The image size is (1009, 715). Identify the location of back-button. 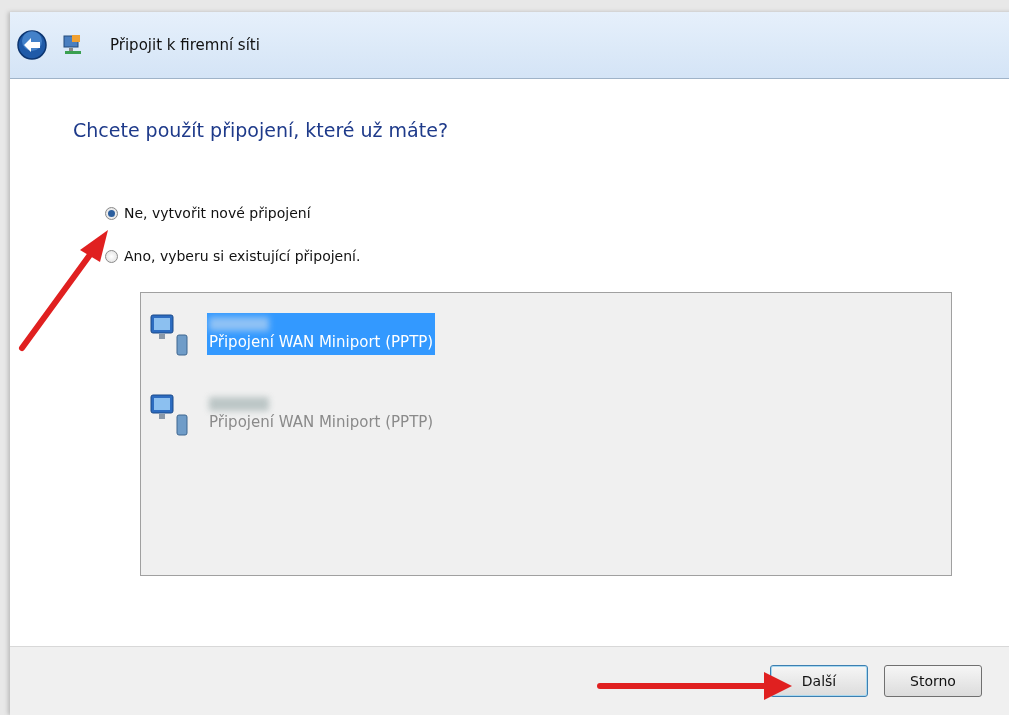
(32, 45).